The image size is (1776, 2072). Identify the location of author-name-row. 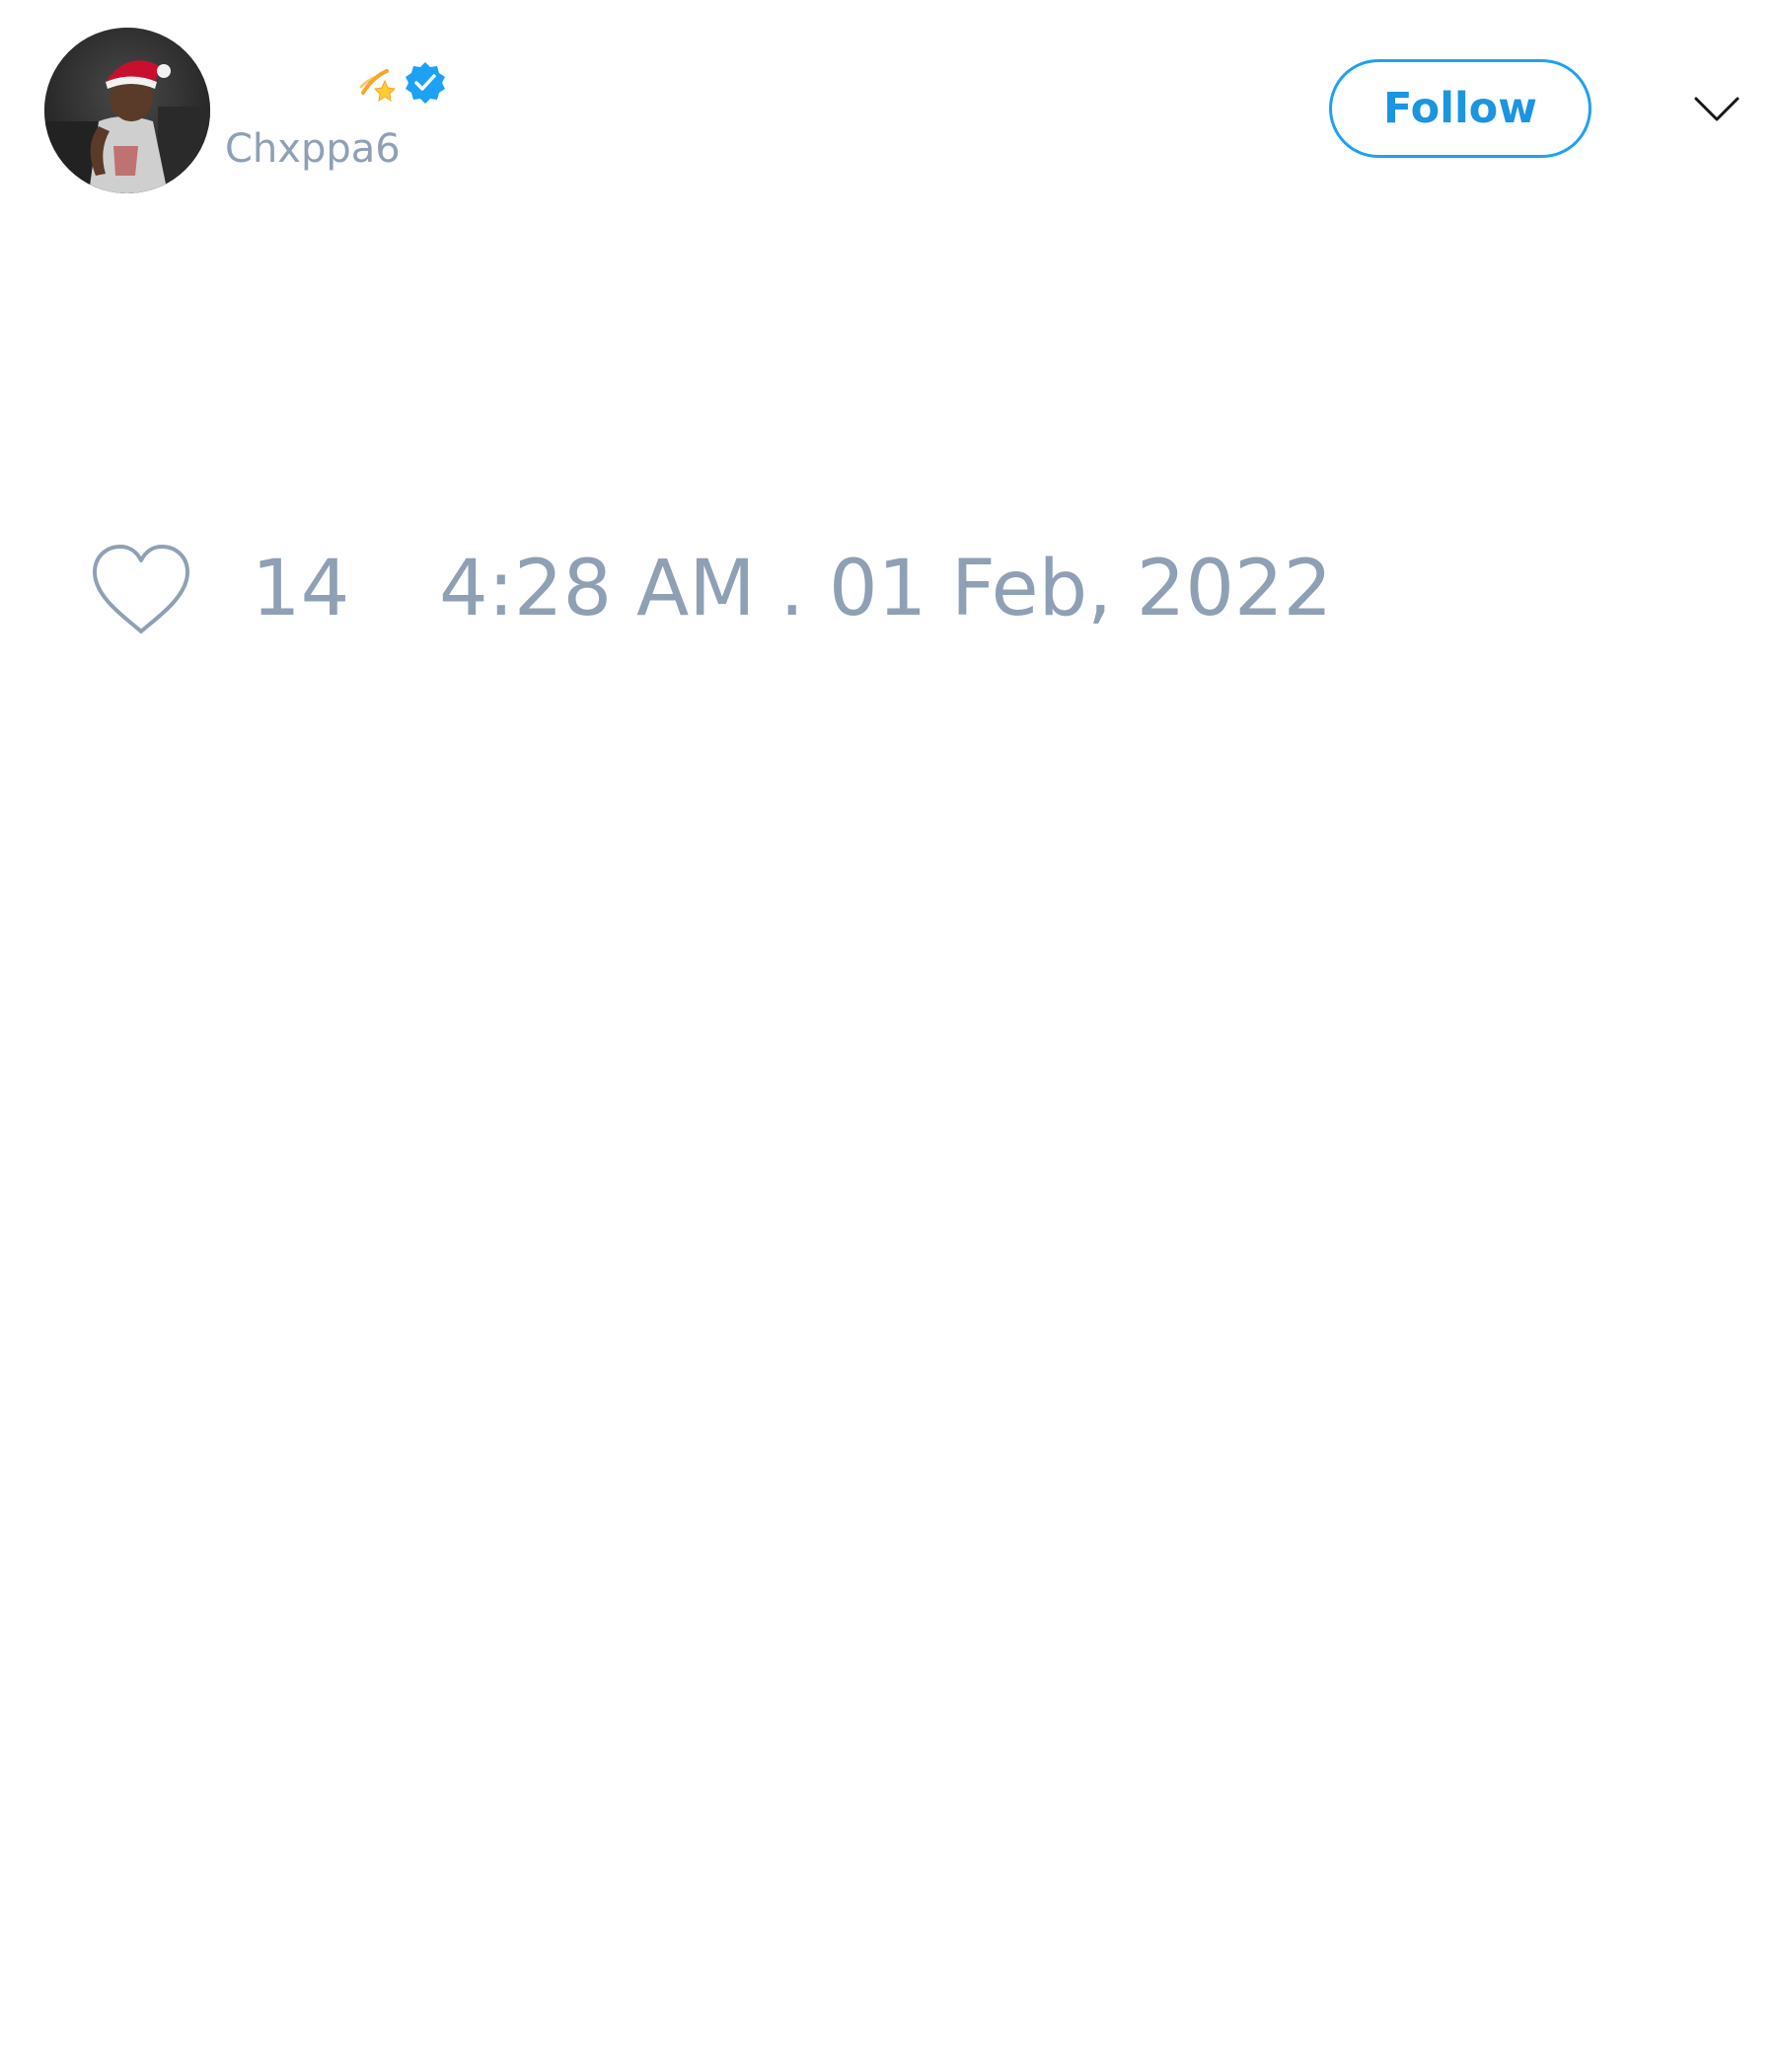
(337, 83).